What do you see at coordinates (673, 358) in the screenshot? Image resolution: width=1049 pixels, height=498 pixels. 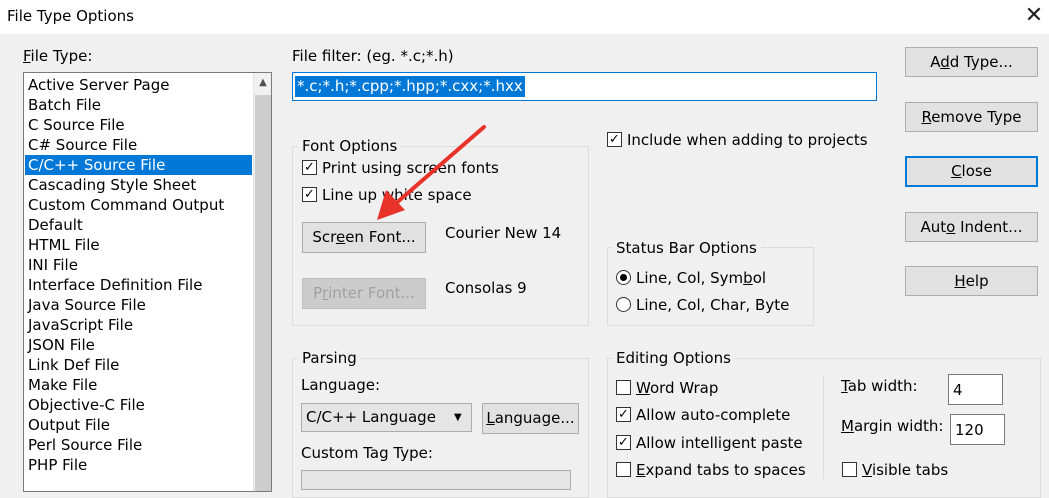 I see `editing-options-title: Editing Options` at bounding box center [673, 358].